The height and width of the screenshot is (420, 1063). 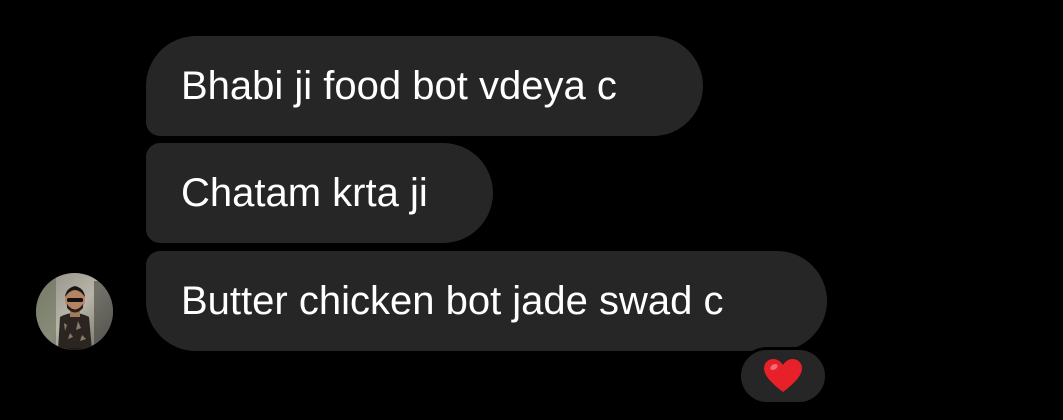 I want to click on message-bubble: Chatam krta ji, so click(x=319, y=193).